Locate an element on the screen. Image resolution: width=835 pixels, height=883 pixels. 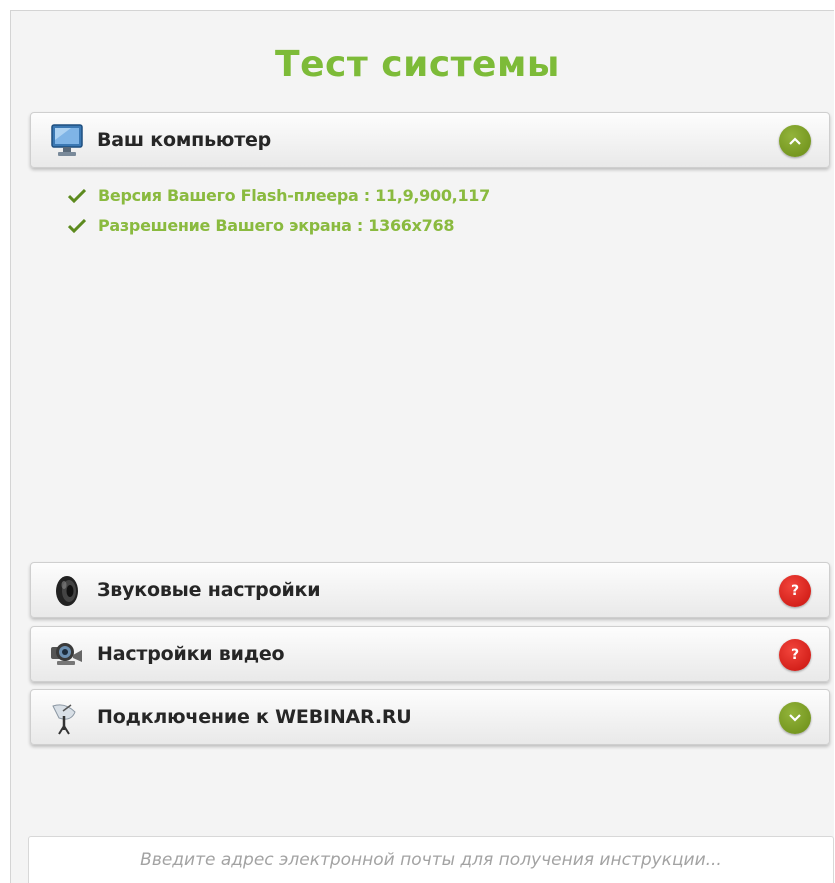
section-video-settings: Настройки видео ? is located at coordinates (430, 654).